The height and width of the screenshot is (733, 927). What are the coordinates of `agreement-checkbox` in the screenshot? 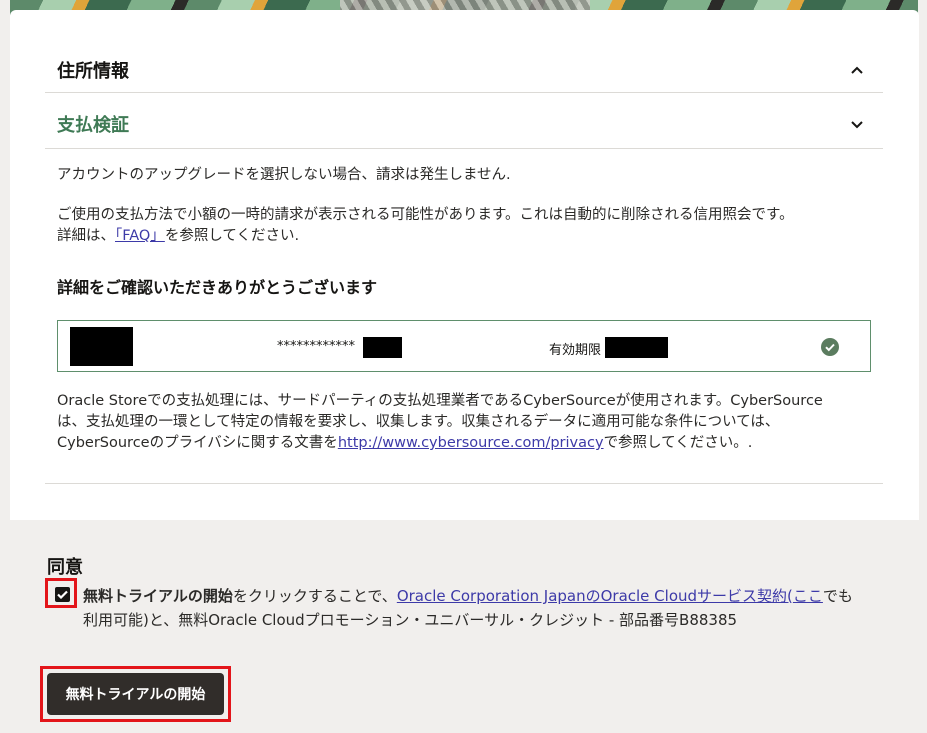 It's located at (62, 594).